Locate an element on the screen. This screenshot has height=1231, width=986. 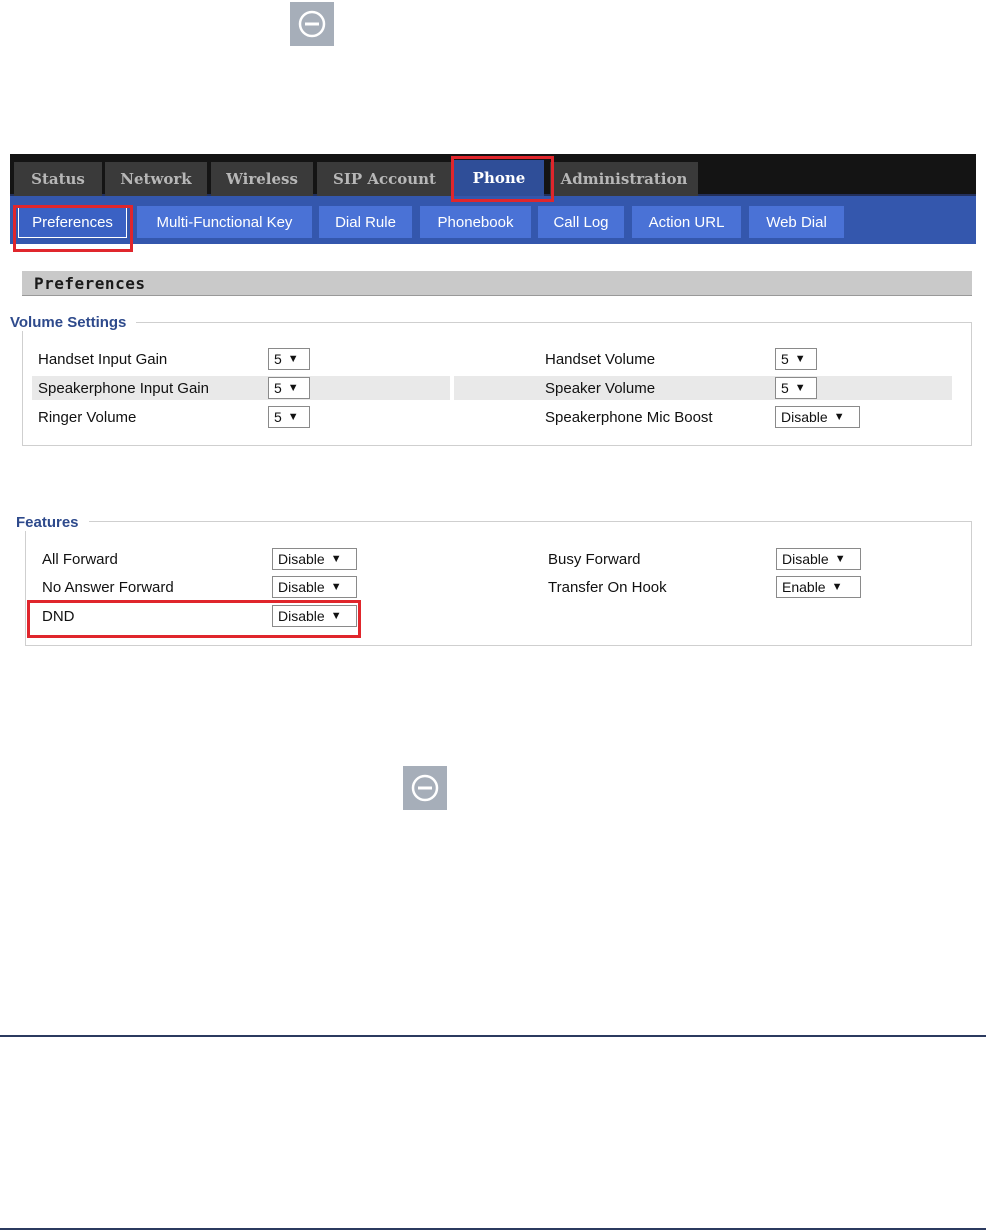
subtab-dial-rule: Dial Rule is located at coordinates (365, 222).